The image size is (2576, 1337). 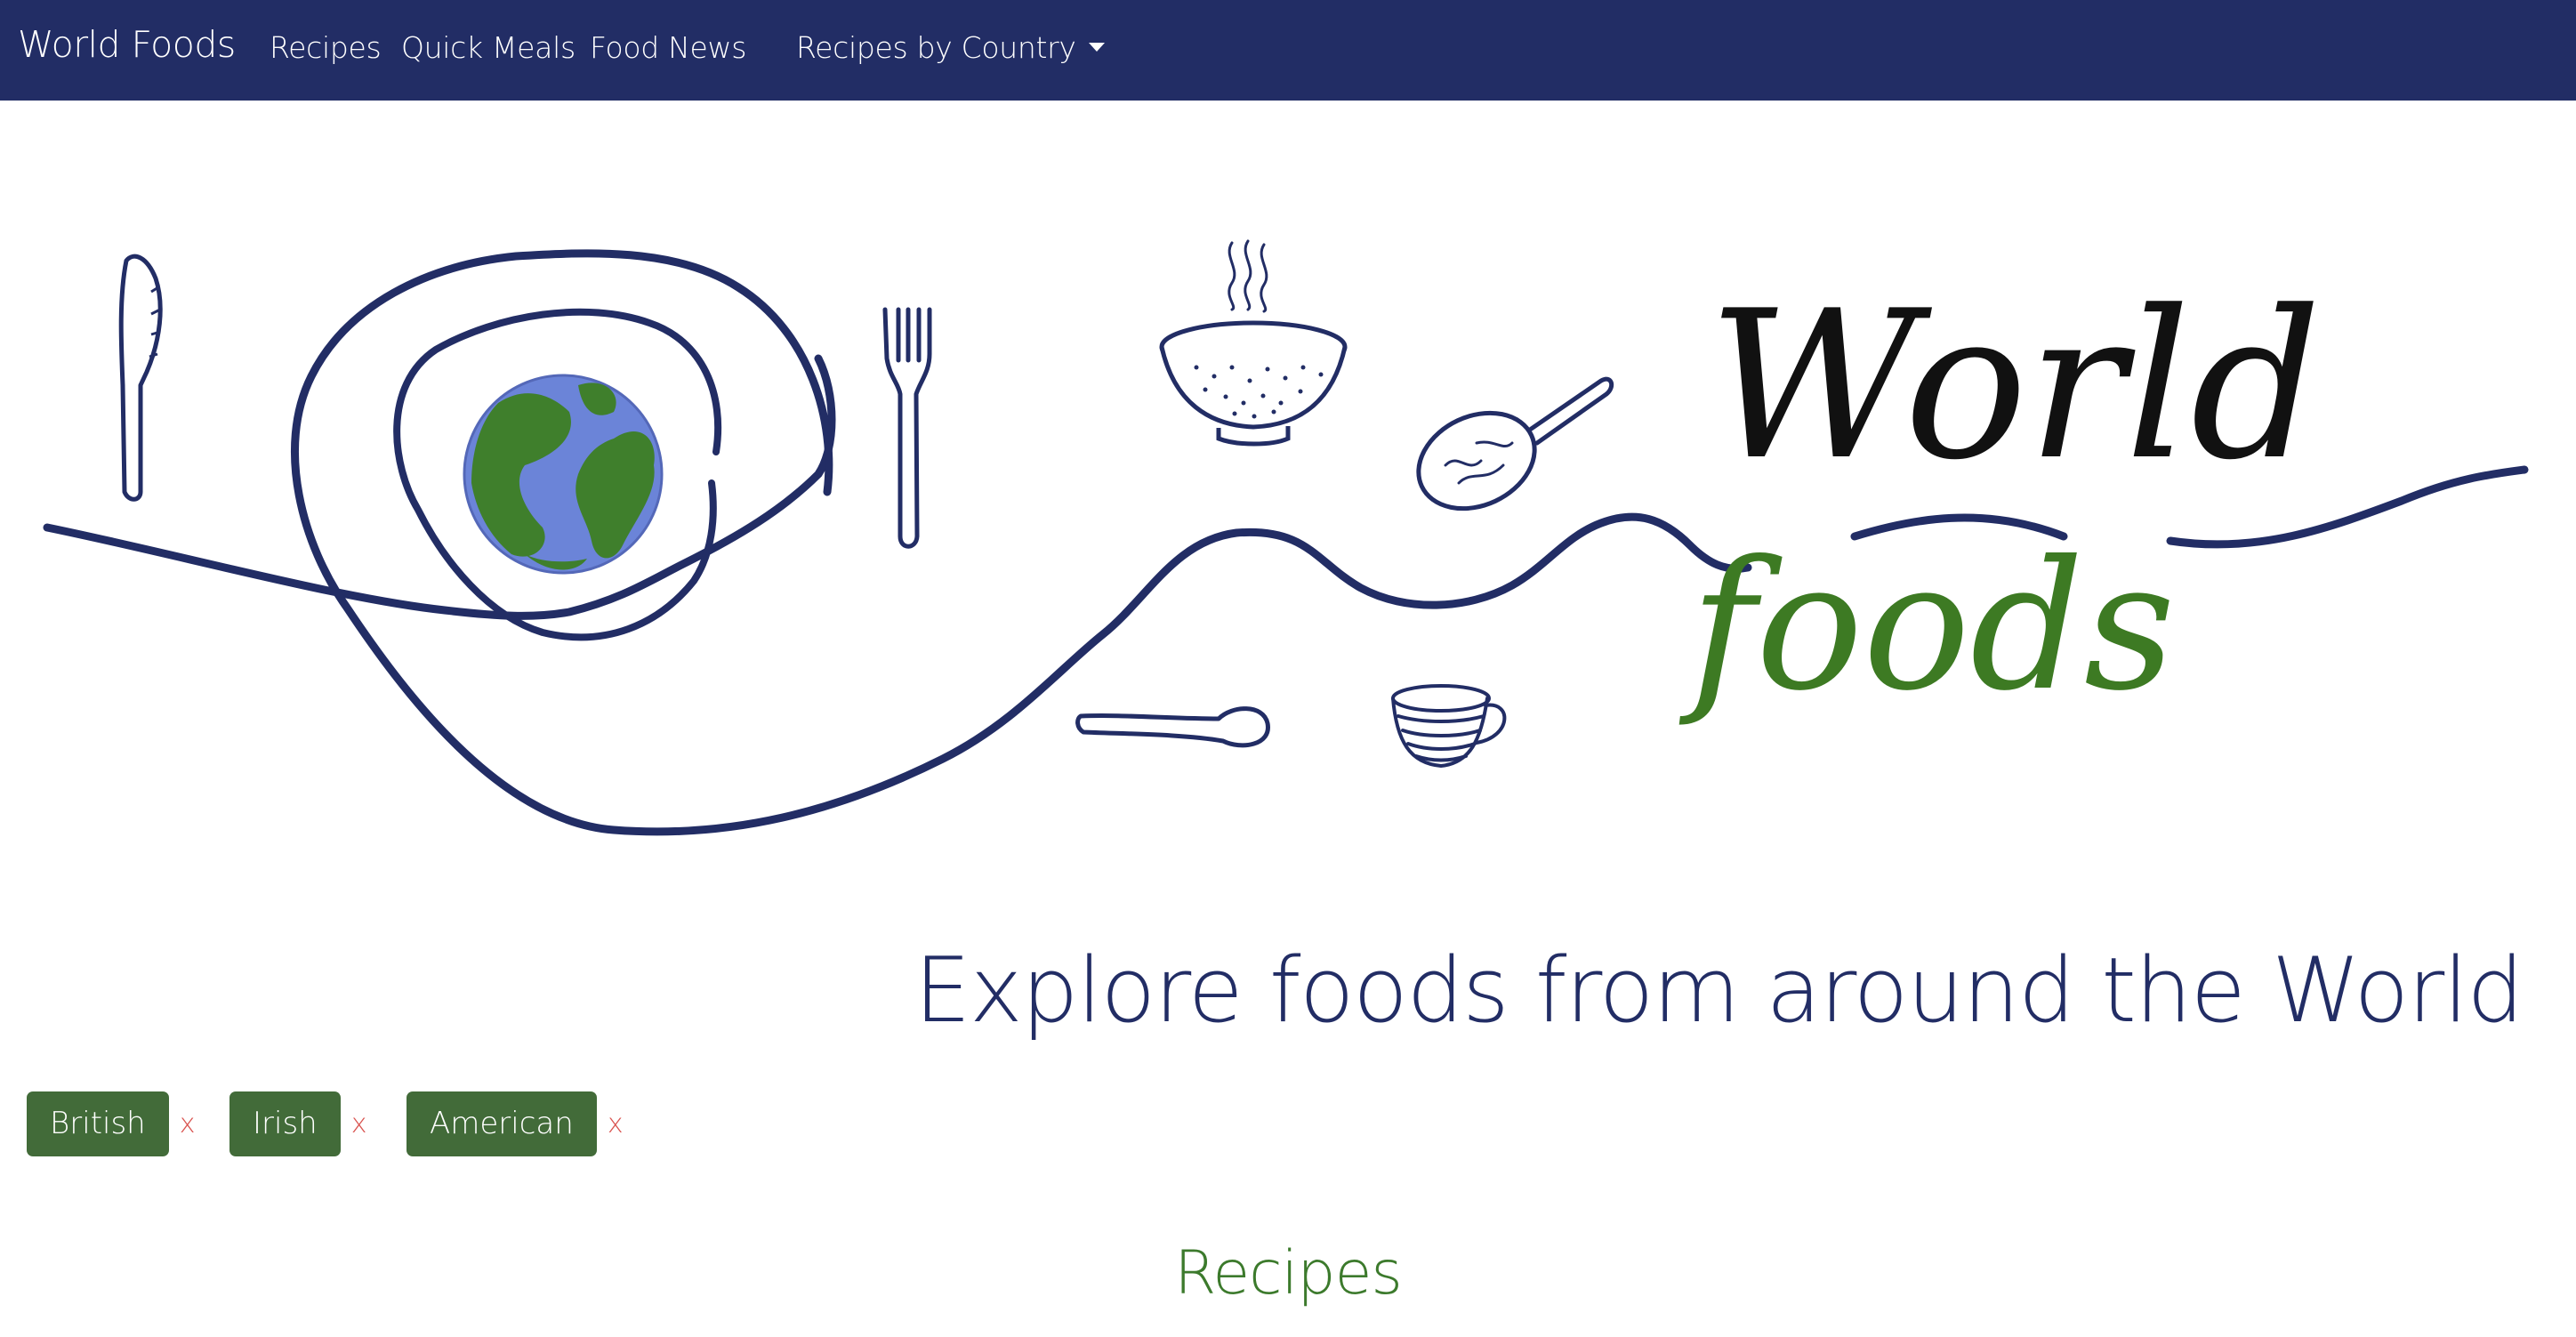 I want to click on logo-world: World, so click(x=2015, y=386).